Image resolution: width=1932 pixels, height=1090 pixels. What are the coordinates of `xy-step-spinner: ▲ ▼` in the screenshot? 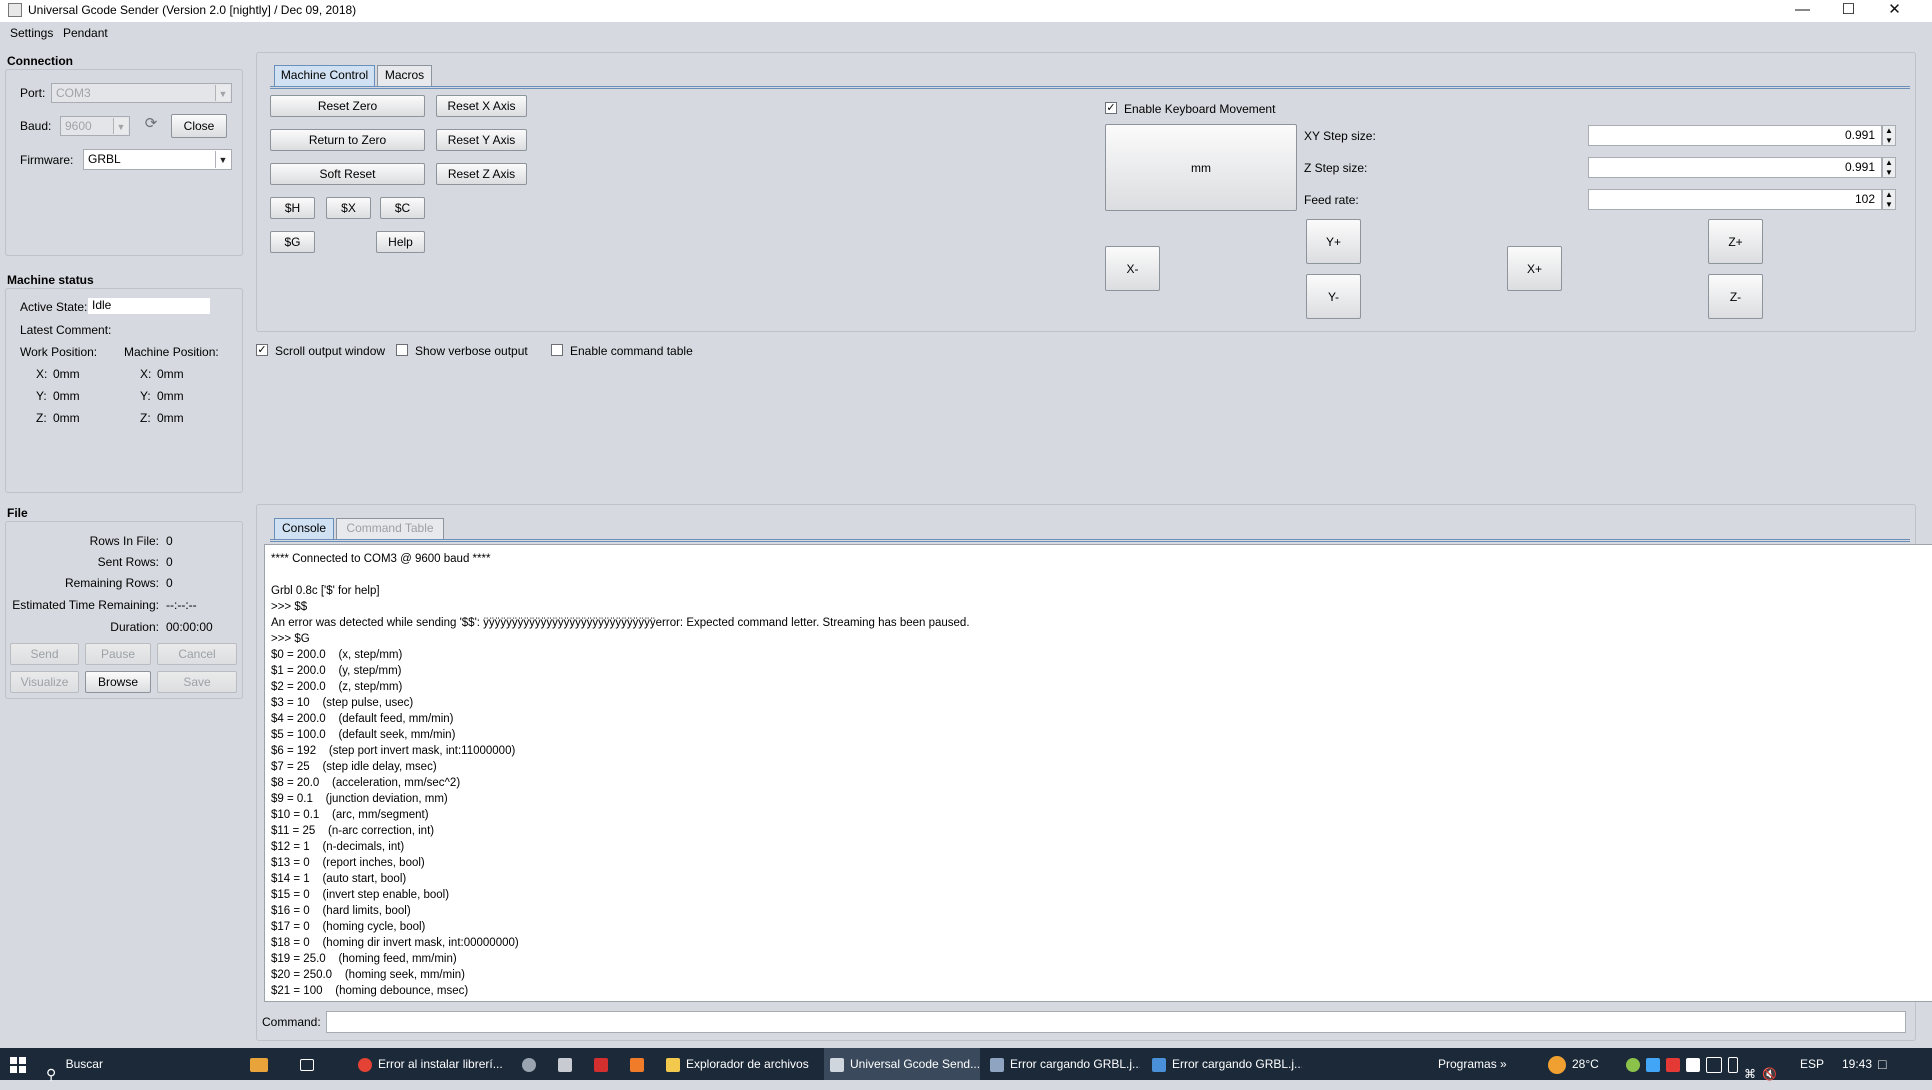 It's located at (1889, 135).